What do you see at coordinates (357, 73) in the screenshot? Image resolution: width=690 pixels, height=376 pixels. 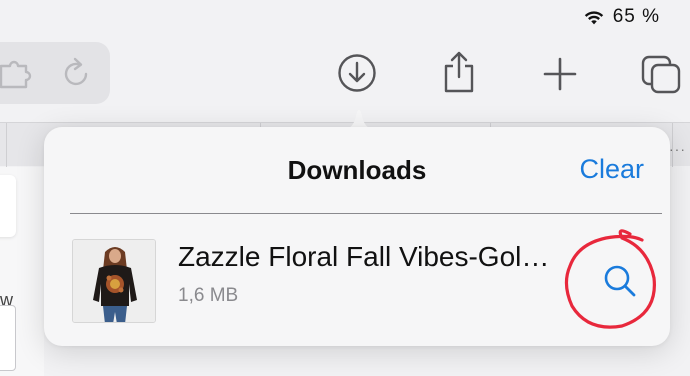 I see `download-icon` at bounding box center [357, 73].